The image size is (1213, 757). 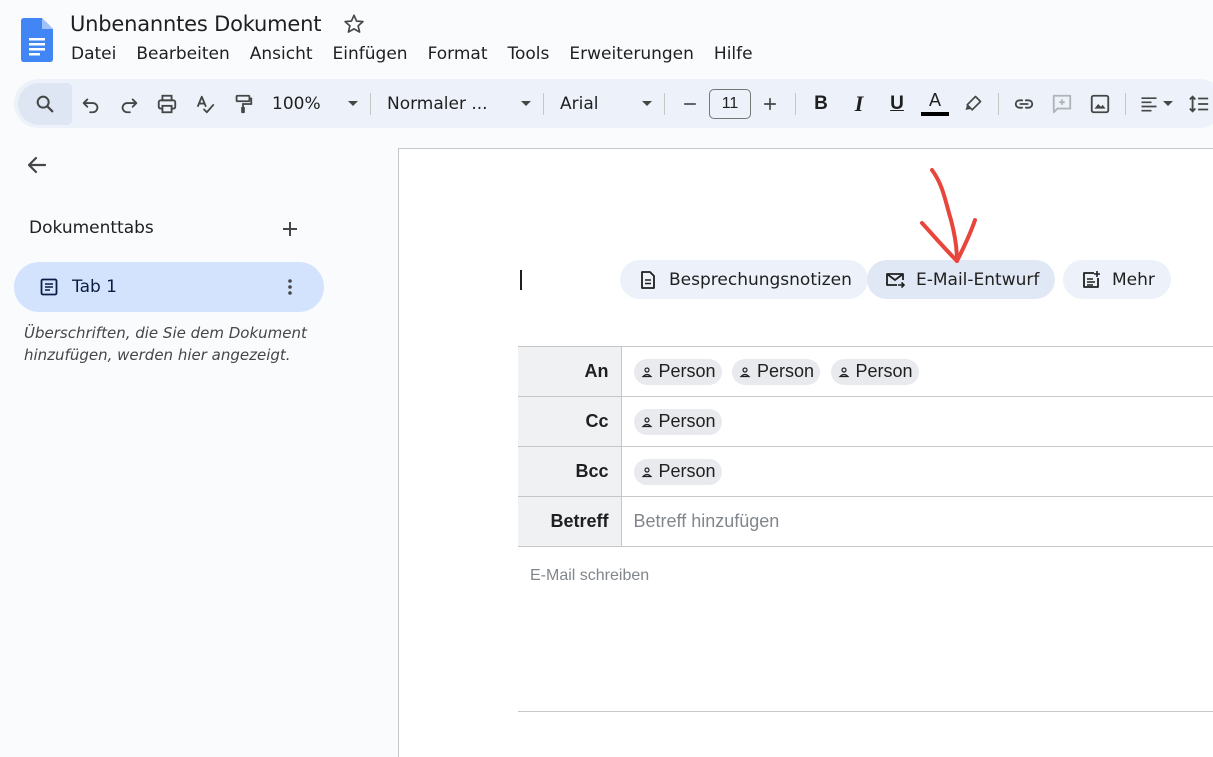 I want to click on undo-button, so click(x=91, y=104).